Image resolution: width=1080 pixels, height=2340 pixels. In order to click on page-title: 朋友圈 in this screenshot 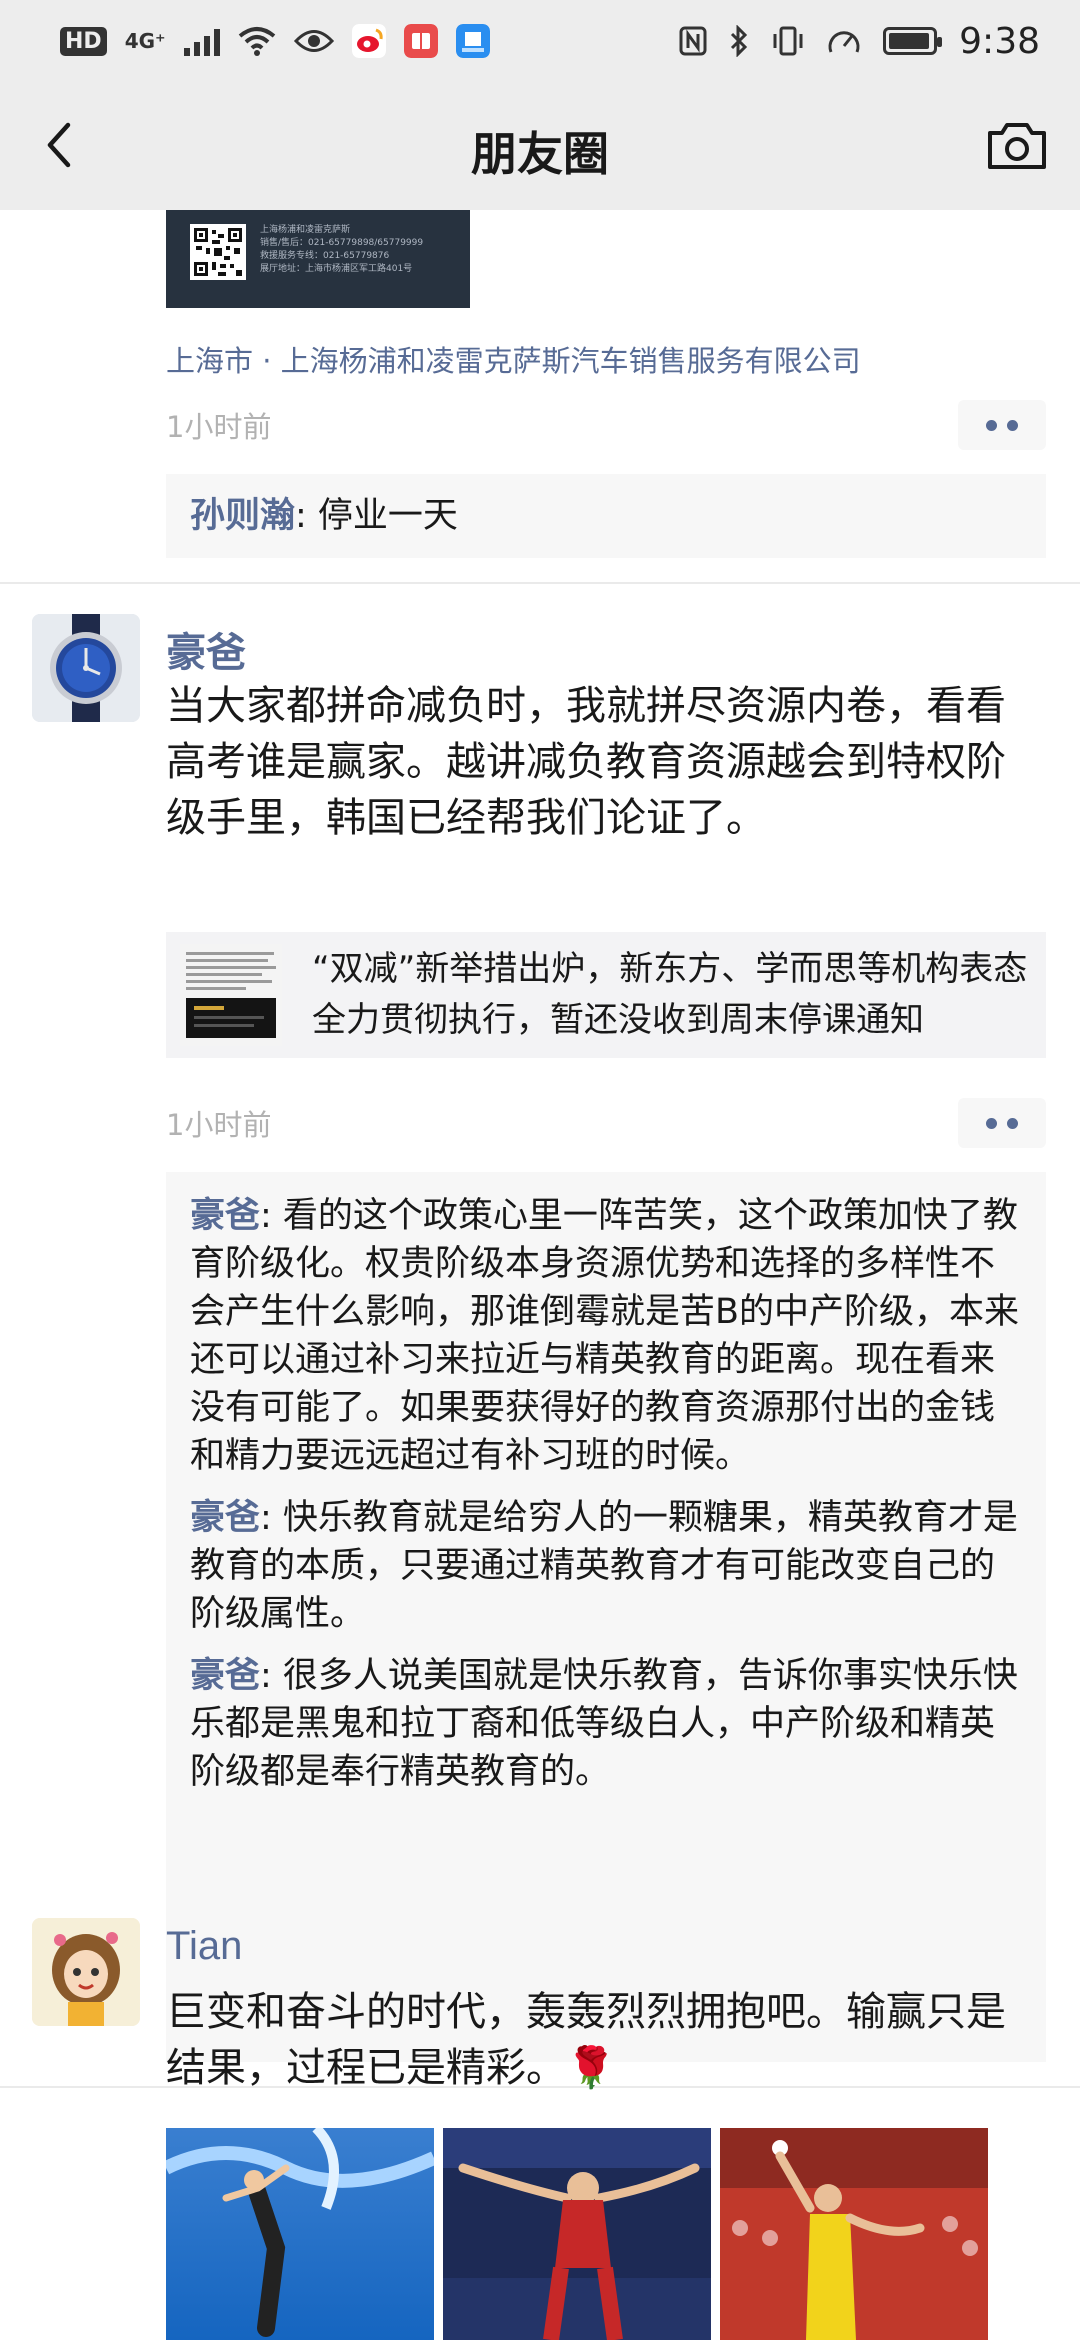, I will do `click(540, 154)`.